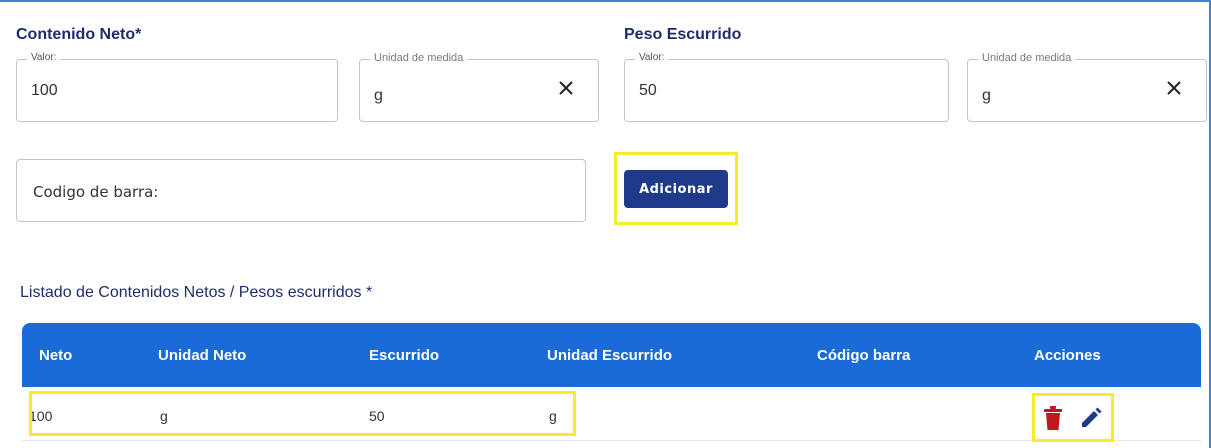 Image resolution: width=1211 pixels, height=448 pixels. What do you see at coordinates (202, 355) in the screenshot?
I see `header-unidad-neto: Unidad Neto` at bounding box center [202, 355].